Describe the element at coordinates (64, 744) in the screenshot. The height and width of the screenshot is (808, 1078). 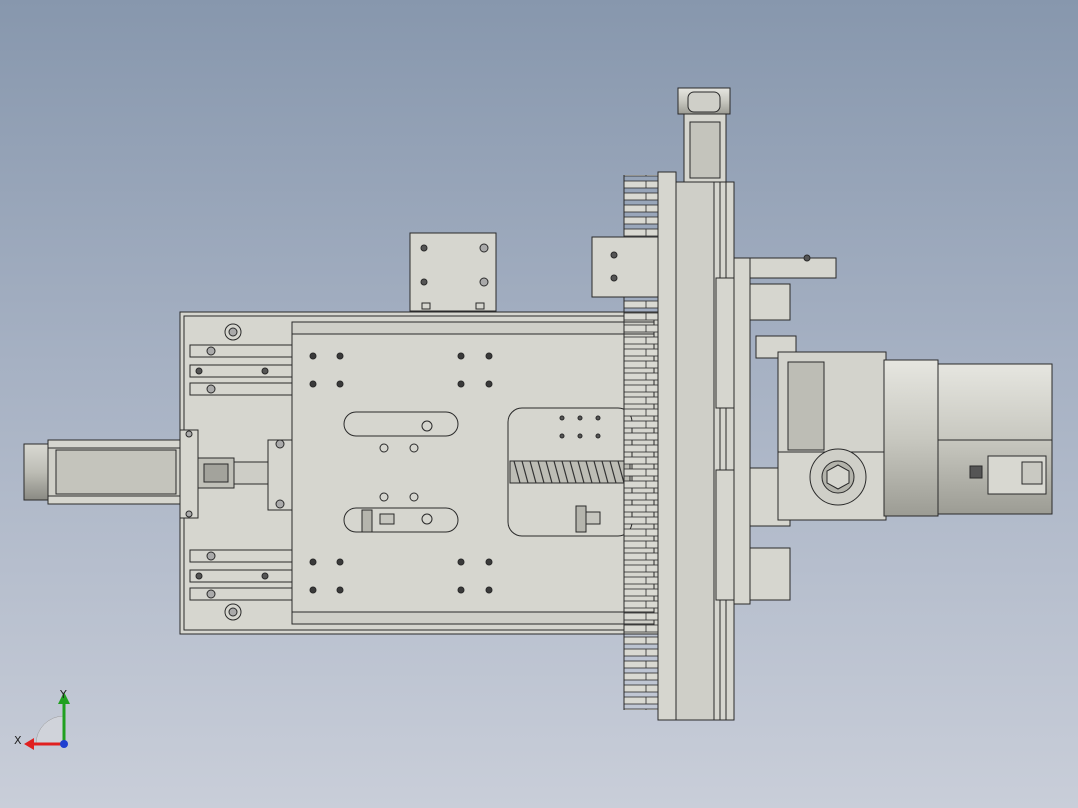
I see `z-axis-dot` at that location.